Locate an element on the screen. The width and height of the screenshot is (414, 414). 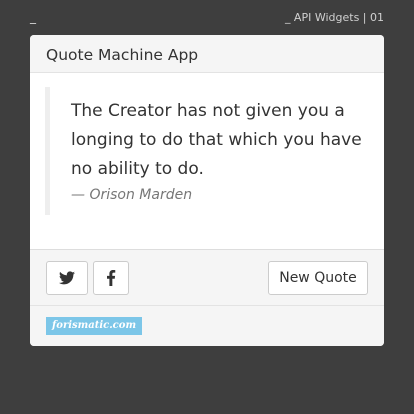
card-header: Quote Machine App is located at coordinates (207, 54).